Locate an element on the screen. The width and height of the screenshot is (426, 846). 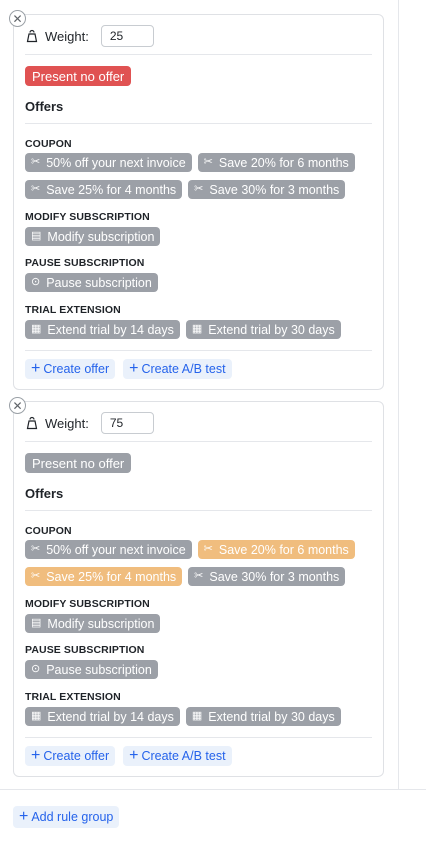
remove-group-2-button: ✕ is located at coordinates (17, 405).